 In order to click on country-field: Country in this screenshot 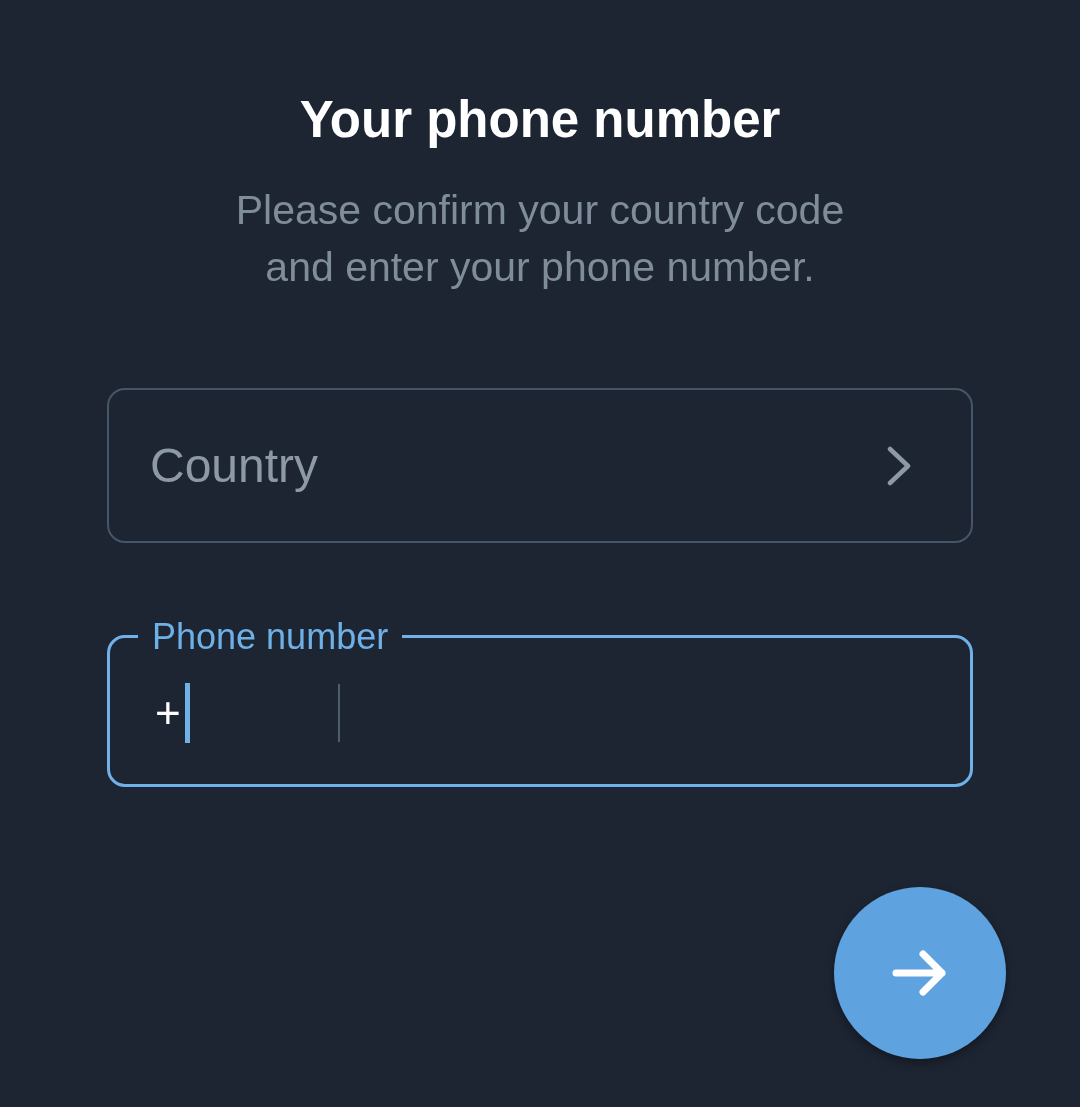, I will do `click(540, 465)`.